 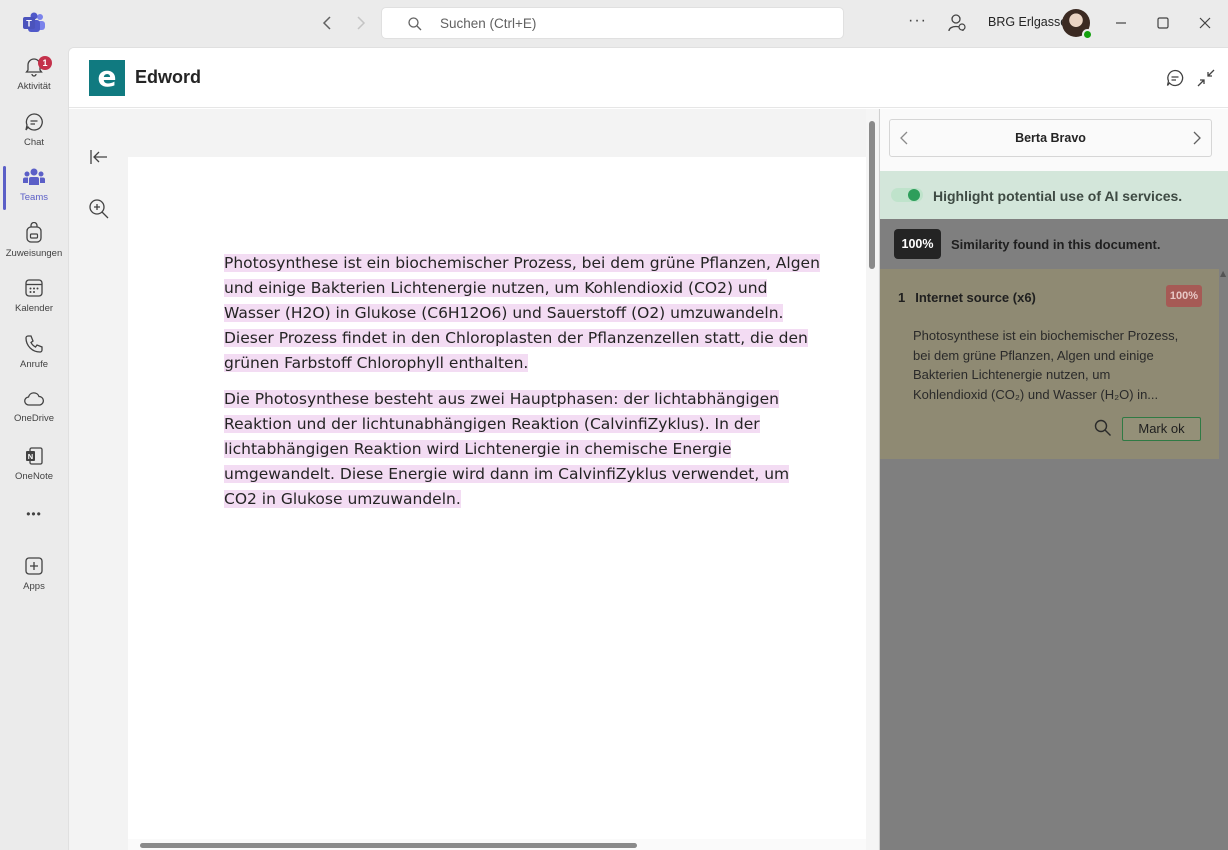 I want to click on rail-item-onenote: N OneNote, so click(x=34, y=467).